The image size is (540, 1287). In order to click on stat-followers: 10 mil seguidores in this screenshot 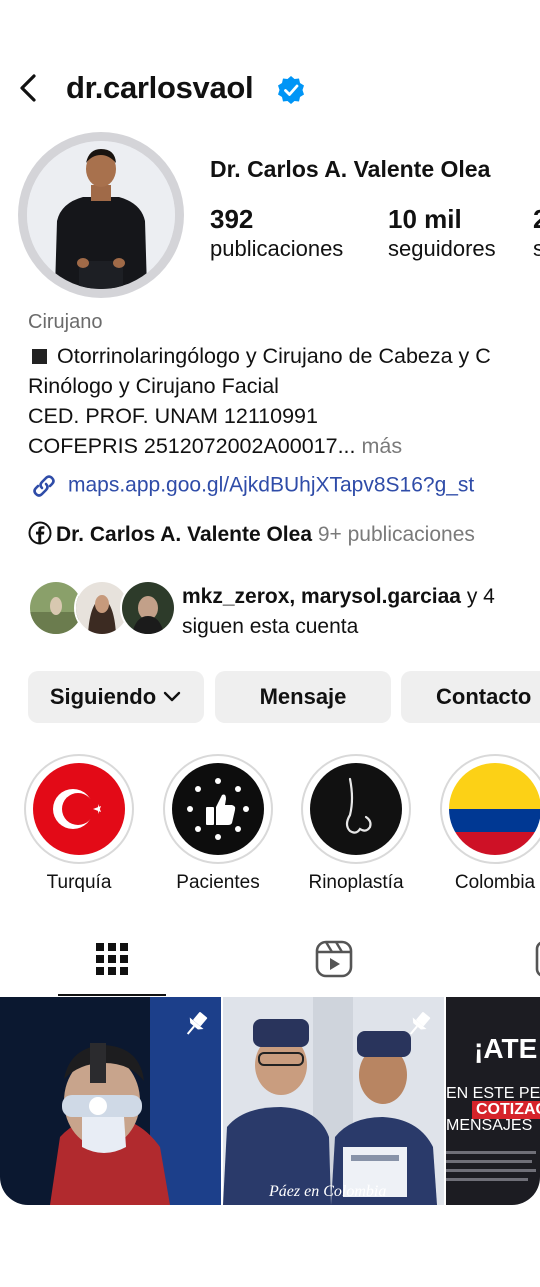, I will do `click(442, 234)`.